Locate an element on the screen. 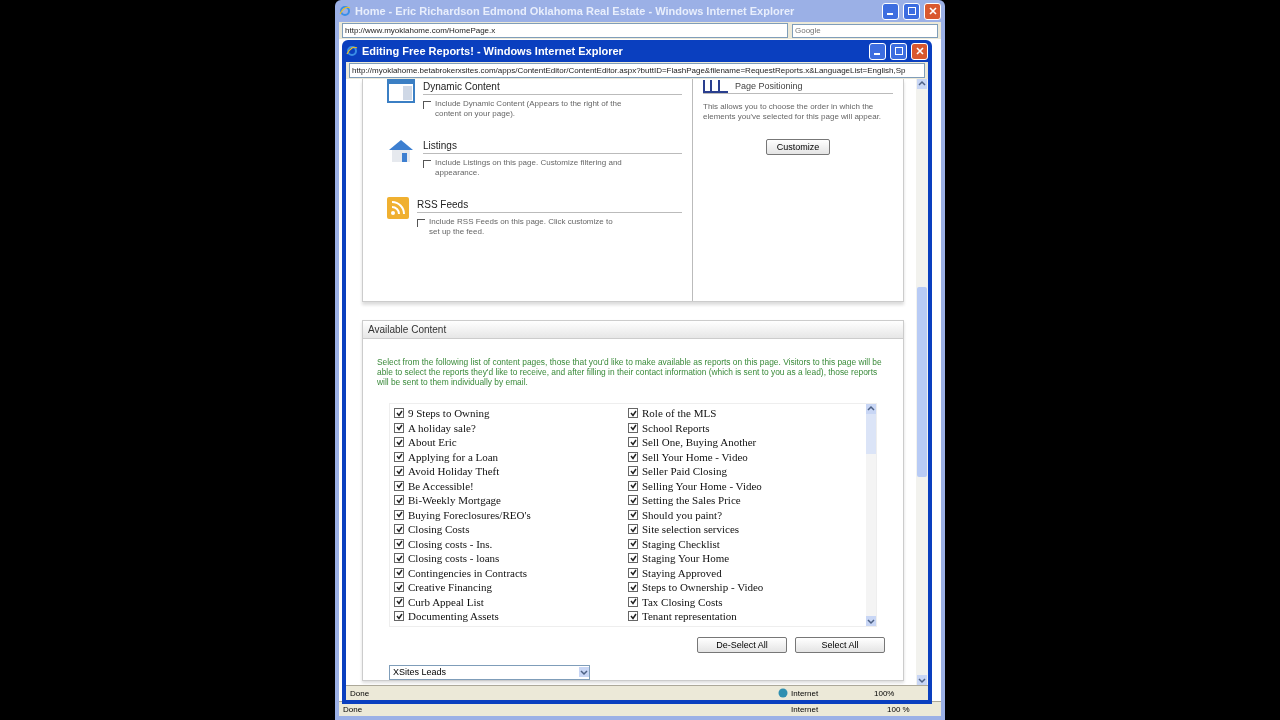 This screenshot has width=1280, height=720. address-field: http://myoklahome.betabrokerxsites.com/apps/ContentEditor/ContentEditor.aspx?buttID=FlashPage&filename=RequestReports.x&LanguageList=English,Sp is located at coordinates (637, 70).